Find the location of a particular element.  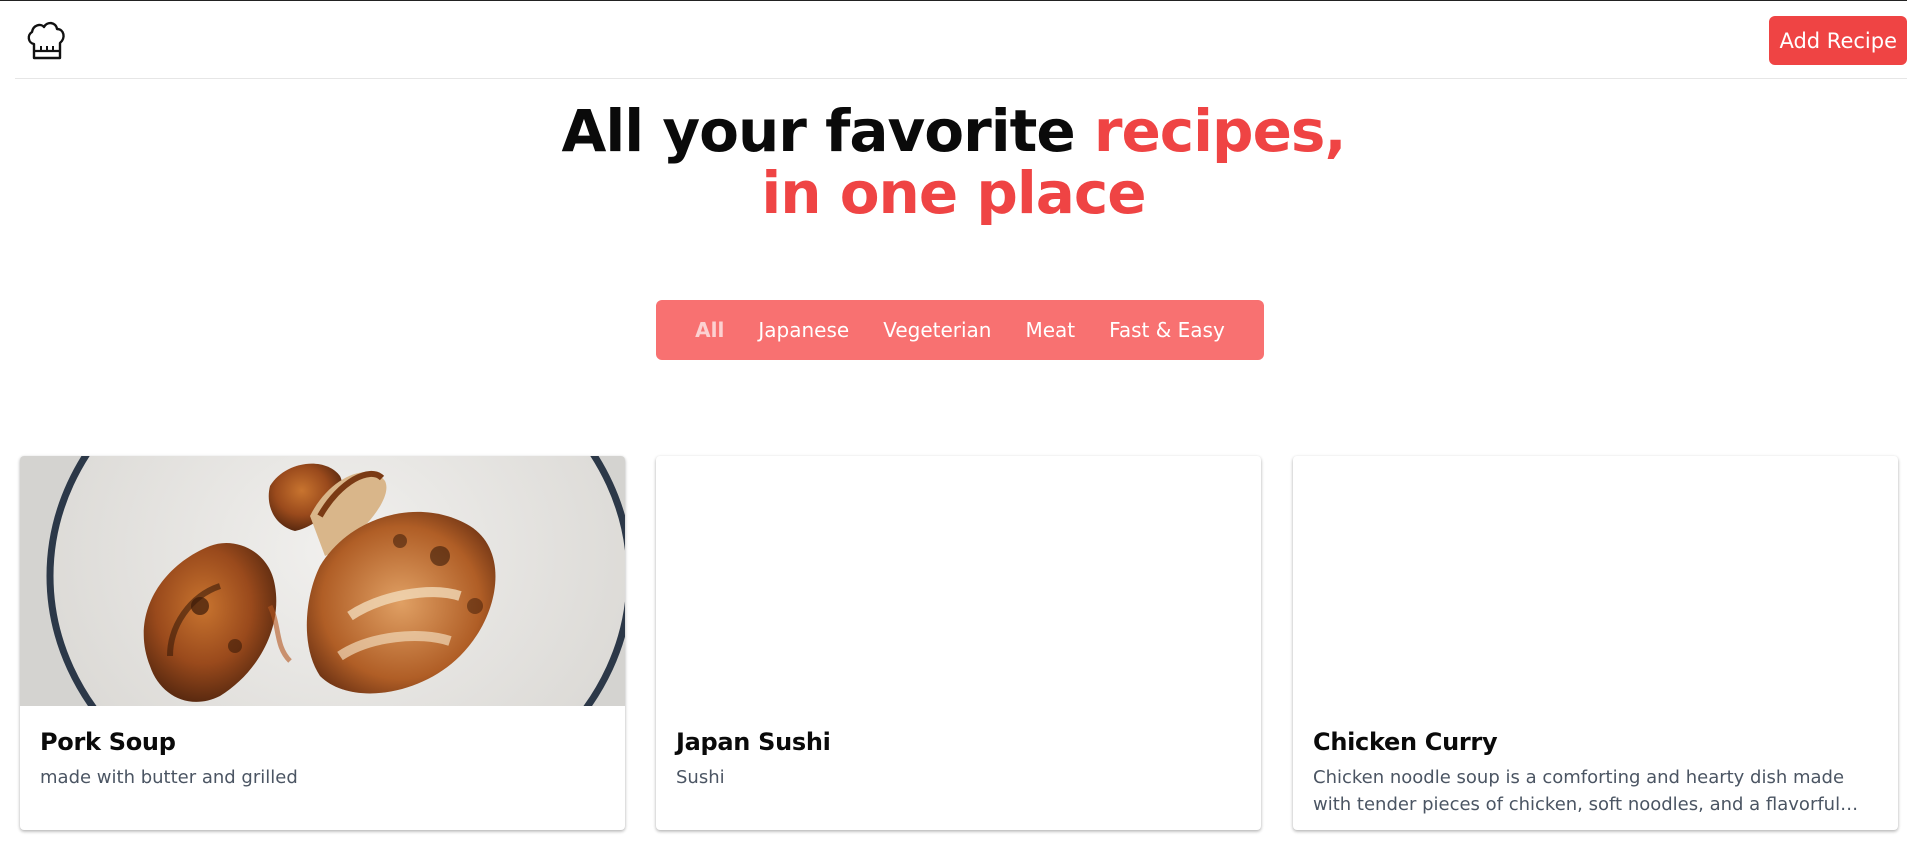

add-recipe-button: Add Recipe is located at coordinates (1838, 40).